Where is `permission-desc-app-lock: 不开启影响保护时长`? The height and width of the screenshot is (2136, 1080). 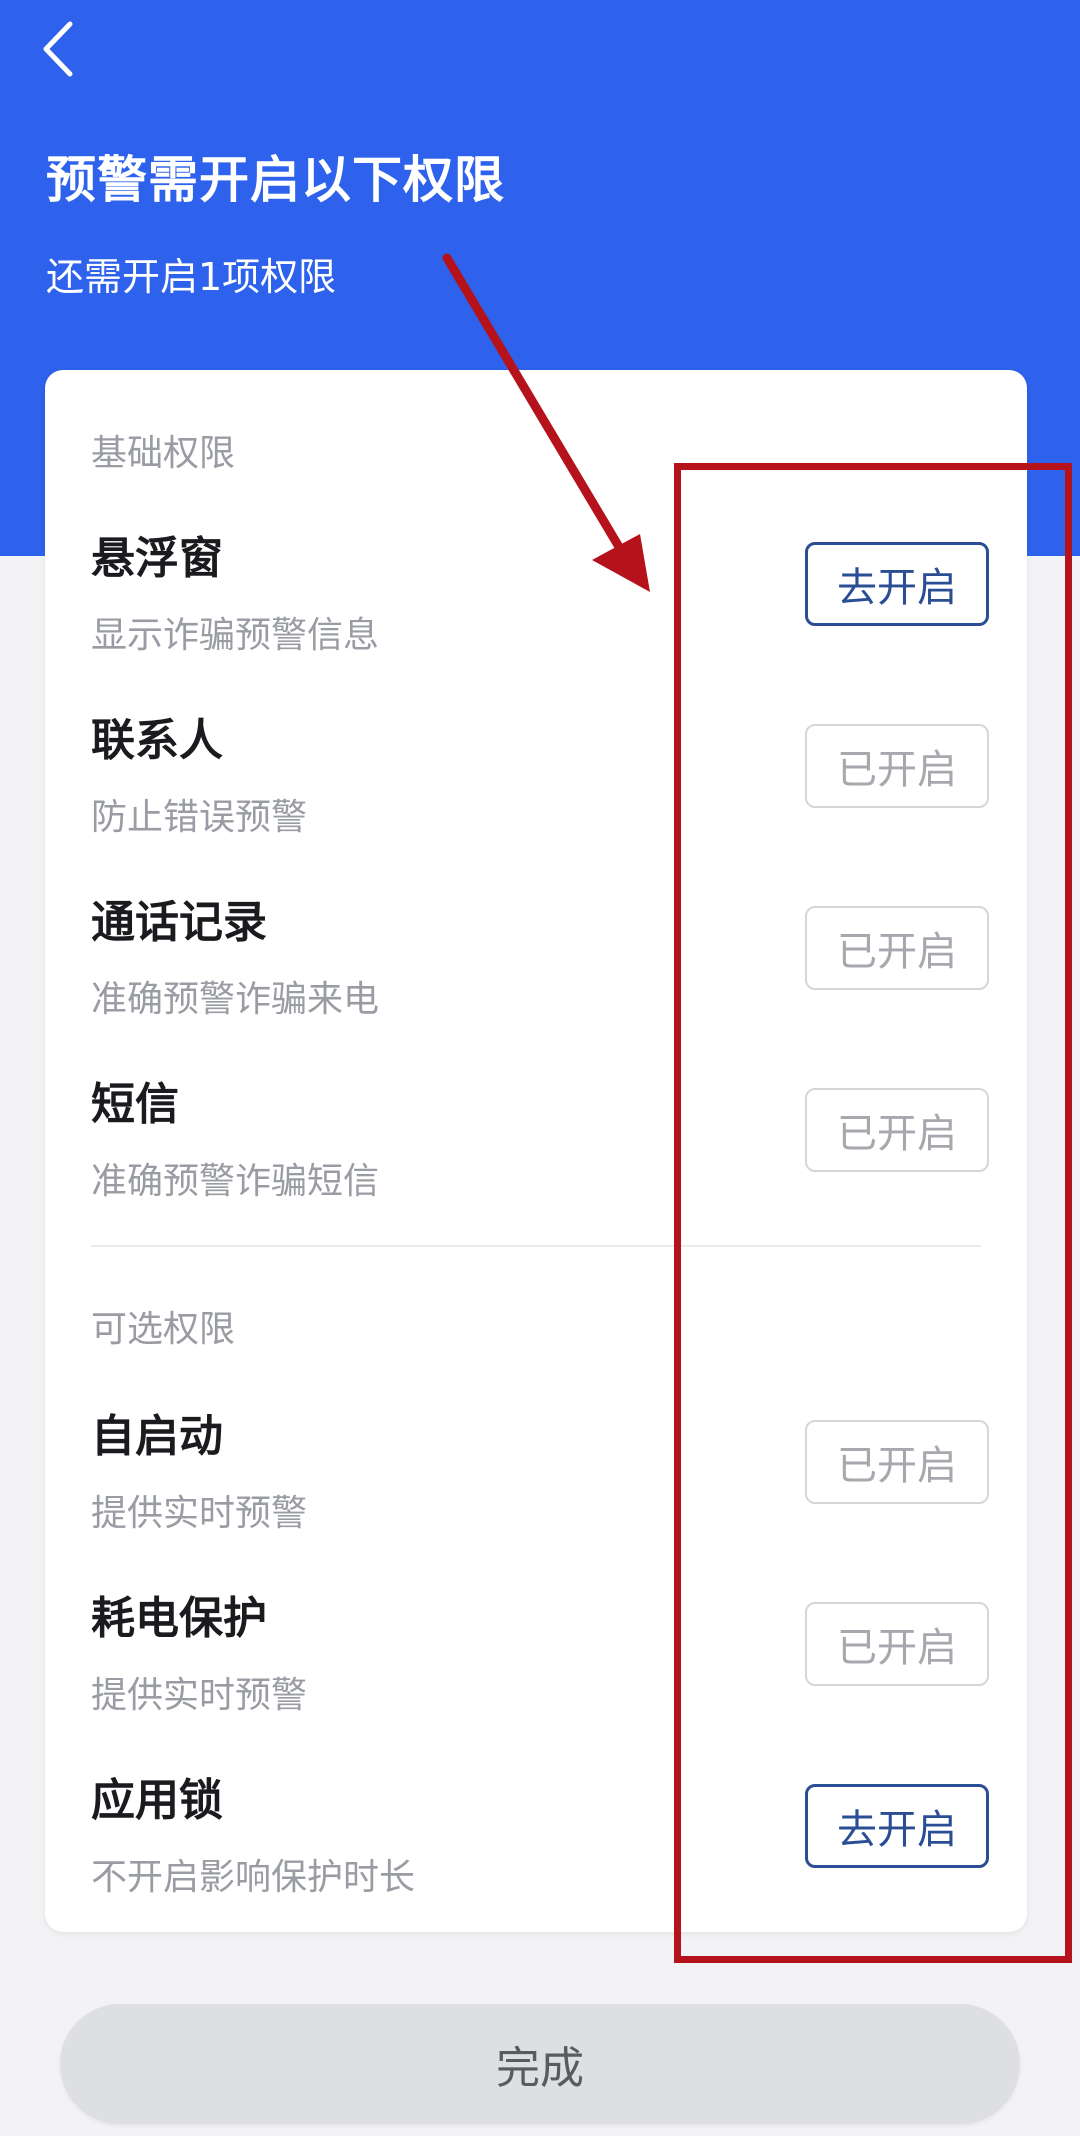 permission-desc-app-lock: 不开启影响保护时长 is located at coordinates (253, 1877).